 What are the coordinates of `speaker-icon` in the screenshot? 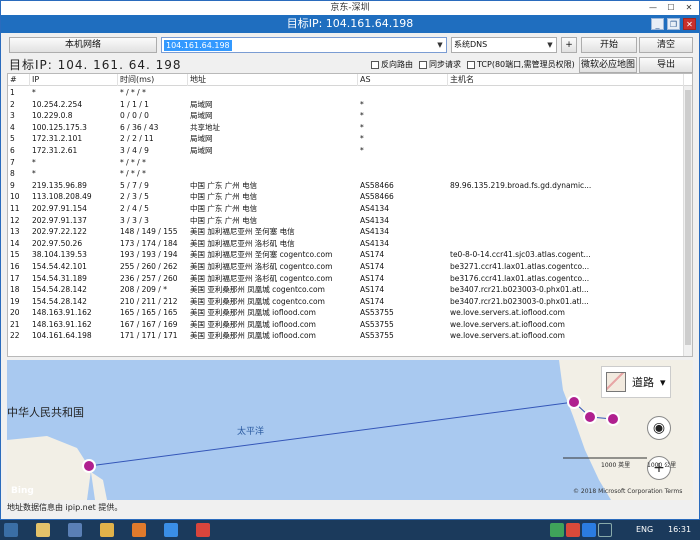 It's located at (605, 530).